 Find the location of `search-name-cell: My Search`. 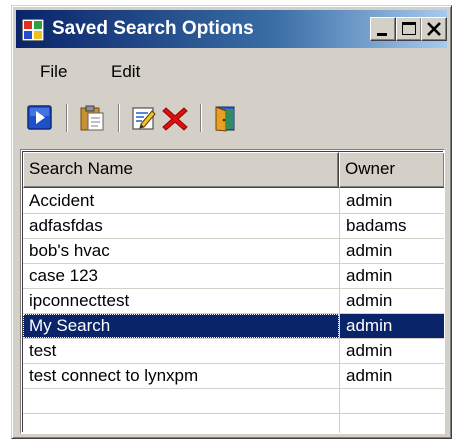

search-name-cell: My Search is located at coordinates (181, 326).